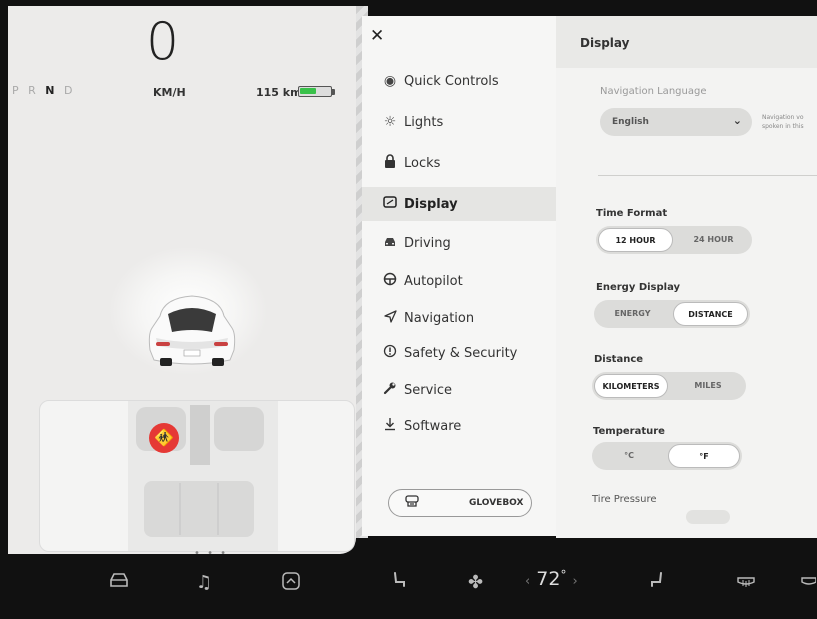 Image resolution: width=817 pixels, height=619 pixels. What do you see at coordinates (496, 503) in the screenshot?
I see `glovebox-label: GLOVEBOX` at bounding box center [496, 503].